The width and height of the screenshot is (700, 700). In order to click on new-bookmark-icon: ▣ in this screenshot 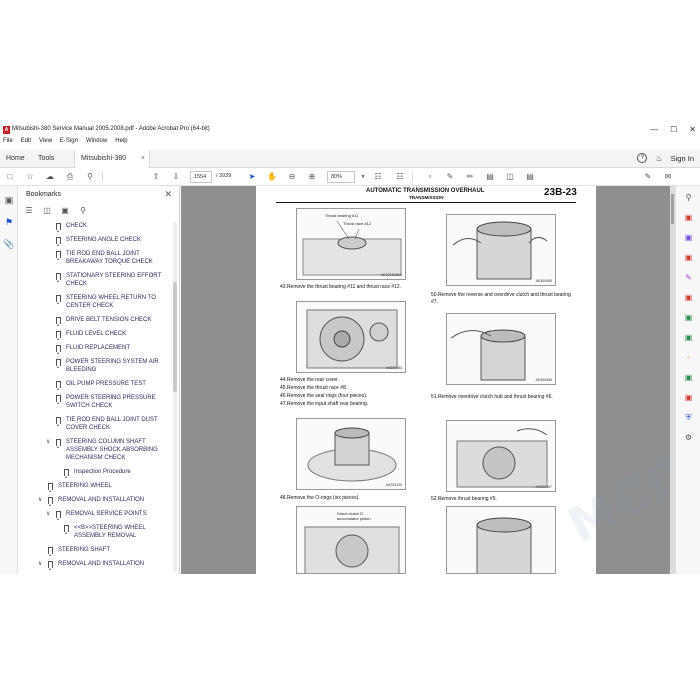, I will do `click(65, 211)`.